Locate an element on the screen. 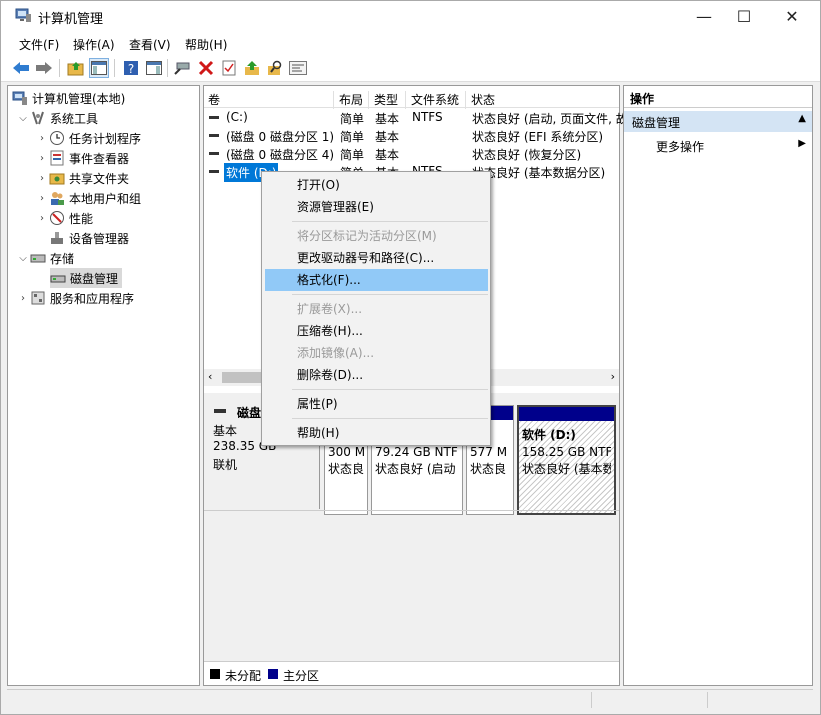 Image resolution: width=821 pixels, height=715 pixels. up-folder-icon is located at coordinates (75, 69).